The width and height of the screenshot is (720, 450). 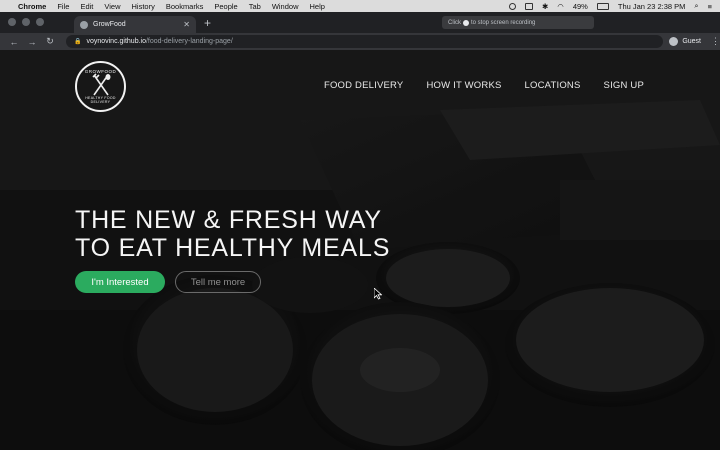 I want to click on stop-recording-icon, so click(x=466, y=22).